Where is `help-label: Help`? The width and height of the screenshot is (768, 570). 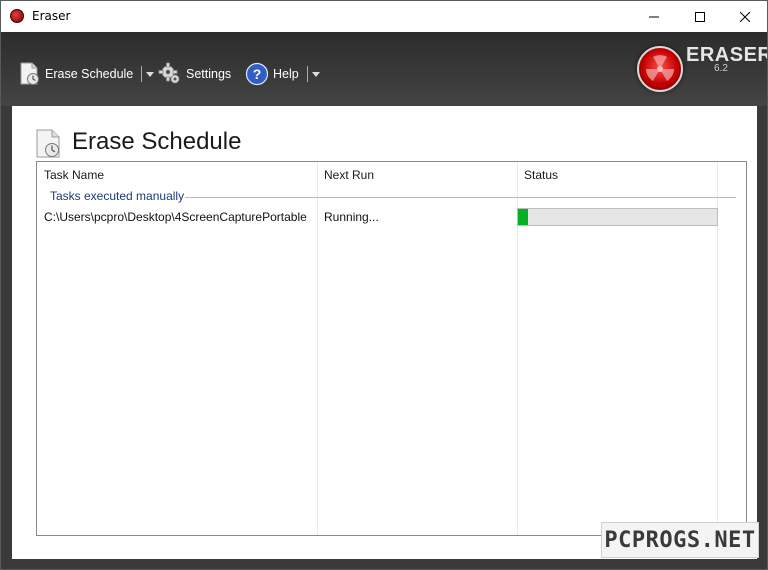 help-label: Help is located at coordinates (286, 74).